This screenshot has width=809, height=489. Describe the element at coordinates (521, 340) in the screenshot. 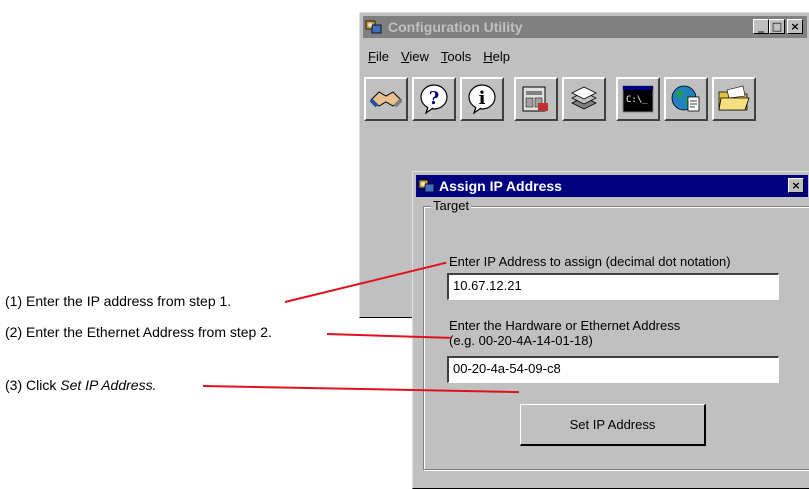

I see `hardware-address-example: (e.g. 00-20-4A-14-01-18)` at that location.